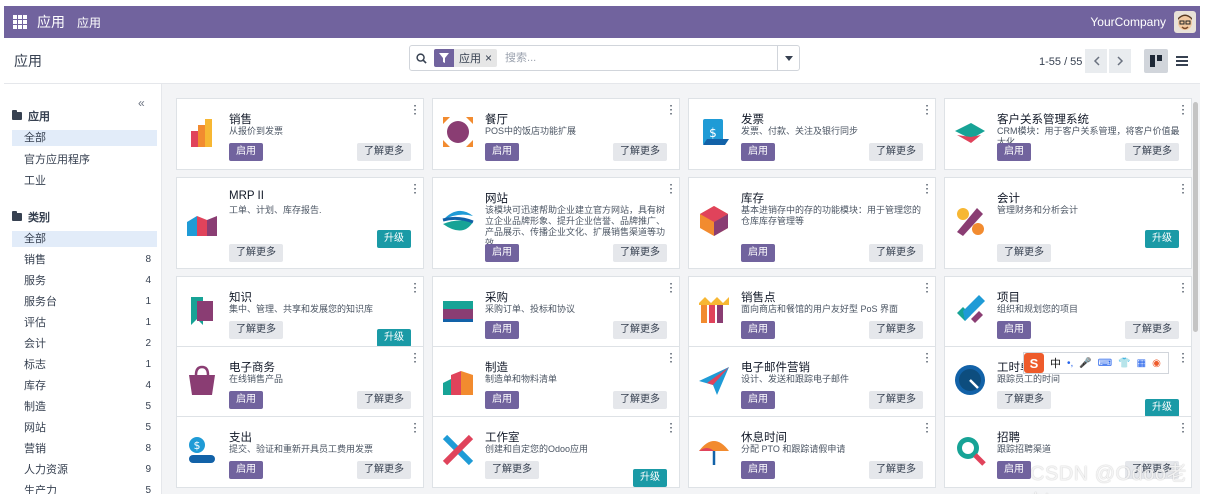  Describe the element at coordinates (812, 223) in the screenshot. I see `app-card: 库存 基本进销存中的存的功能模块：用于管理您的仓库库存管理等 · · · 启用 了解更多` at that location.